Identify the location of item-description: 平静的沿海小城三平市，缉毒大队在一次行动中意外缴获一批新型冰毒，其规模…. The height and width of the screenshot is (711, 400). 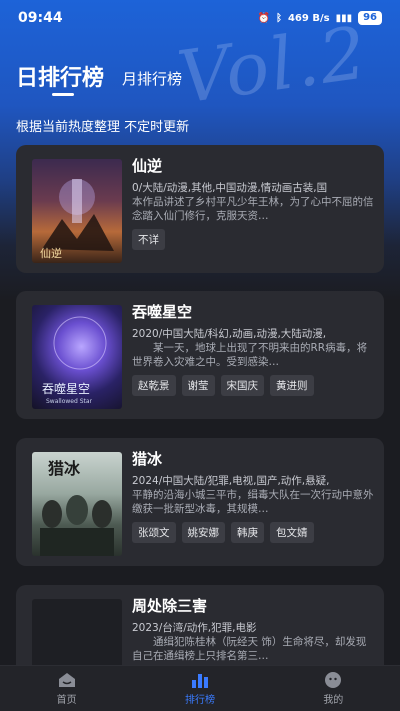
(253, 502).